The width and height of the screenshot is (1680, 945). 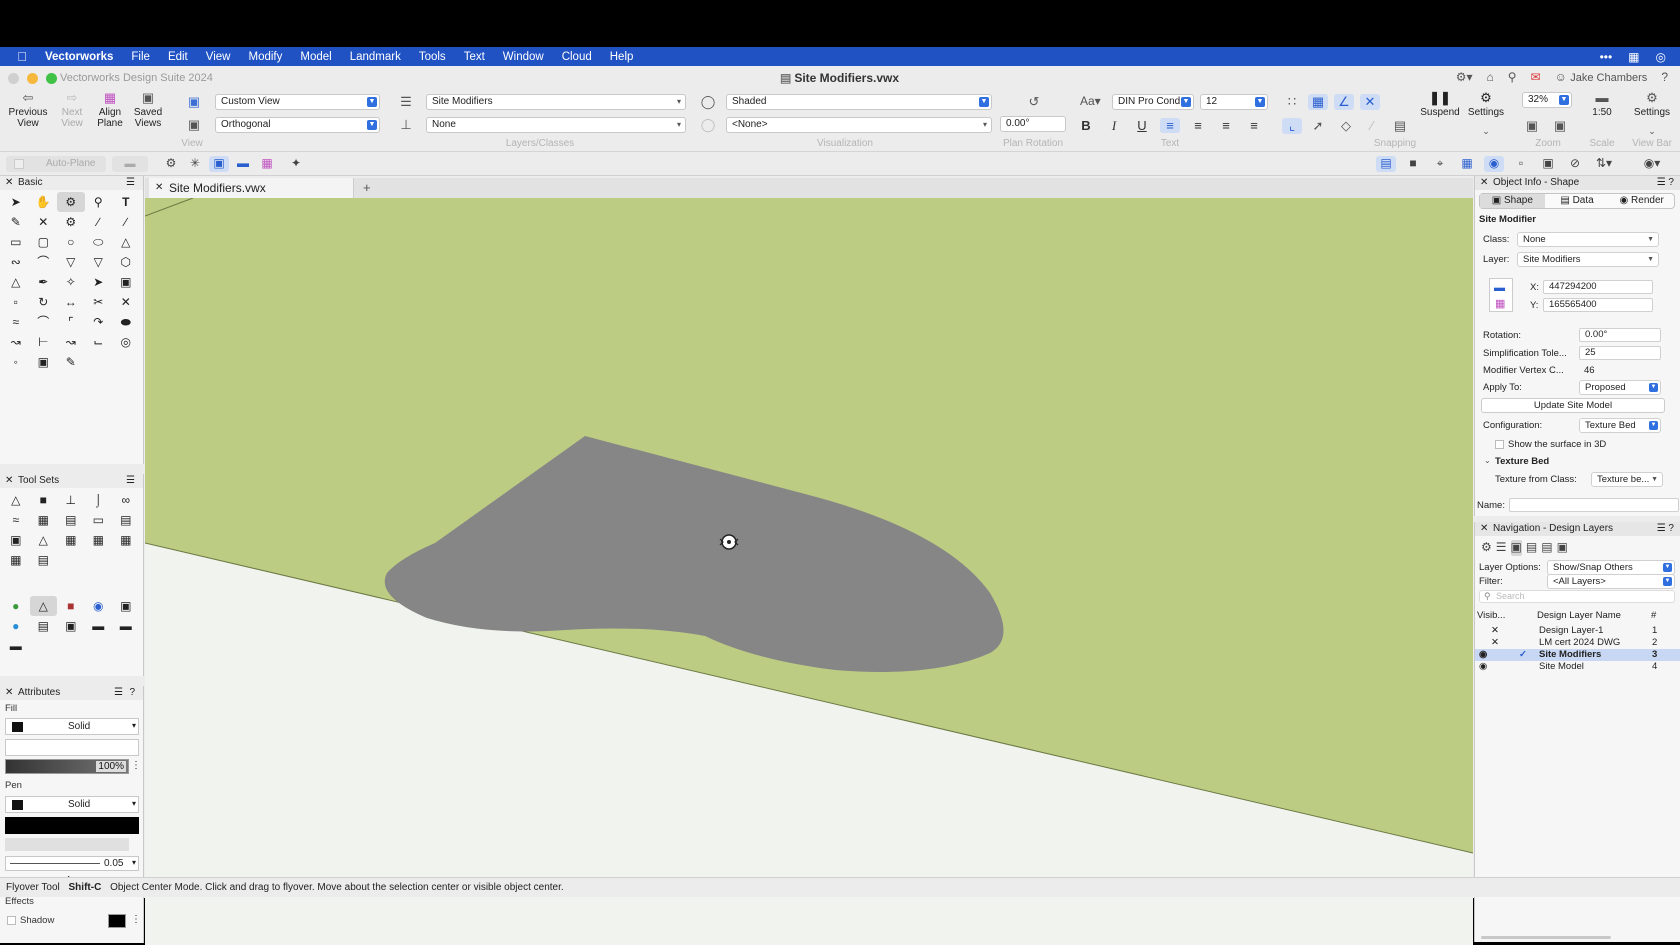 What do you see at coordinates (44, 322) in the screenshot?
I see `fillet-tool-icon: ⌒` at bounding box center [44, 322].